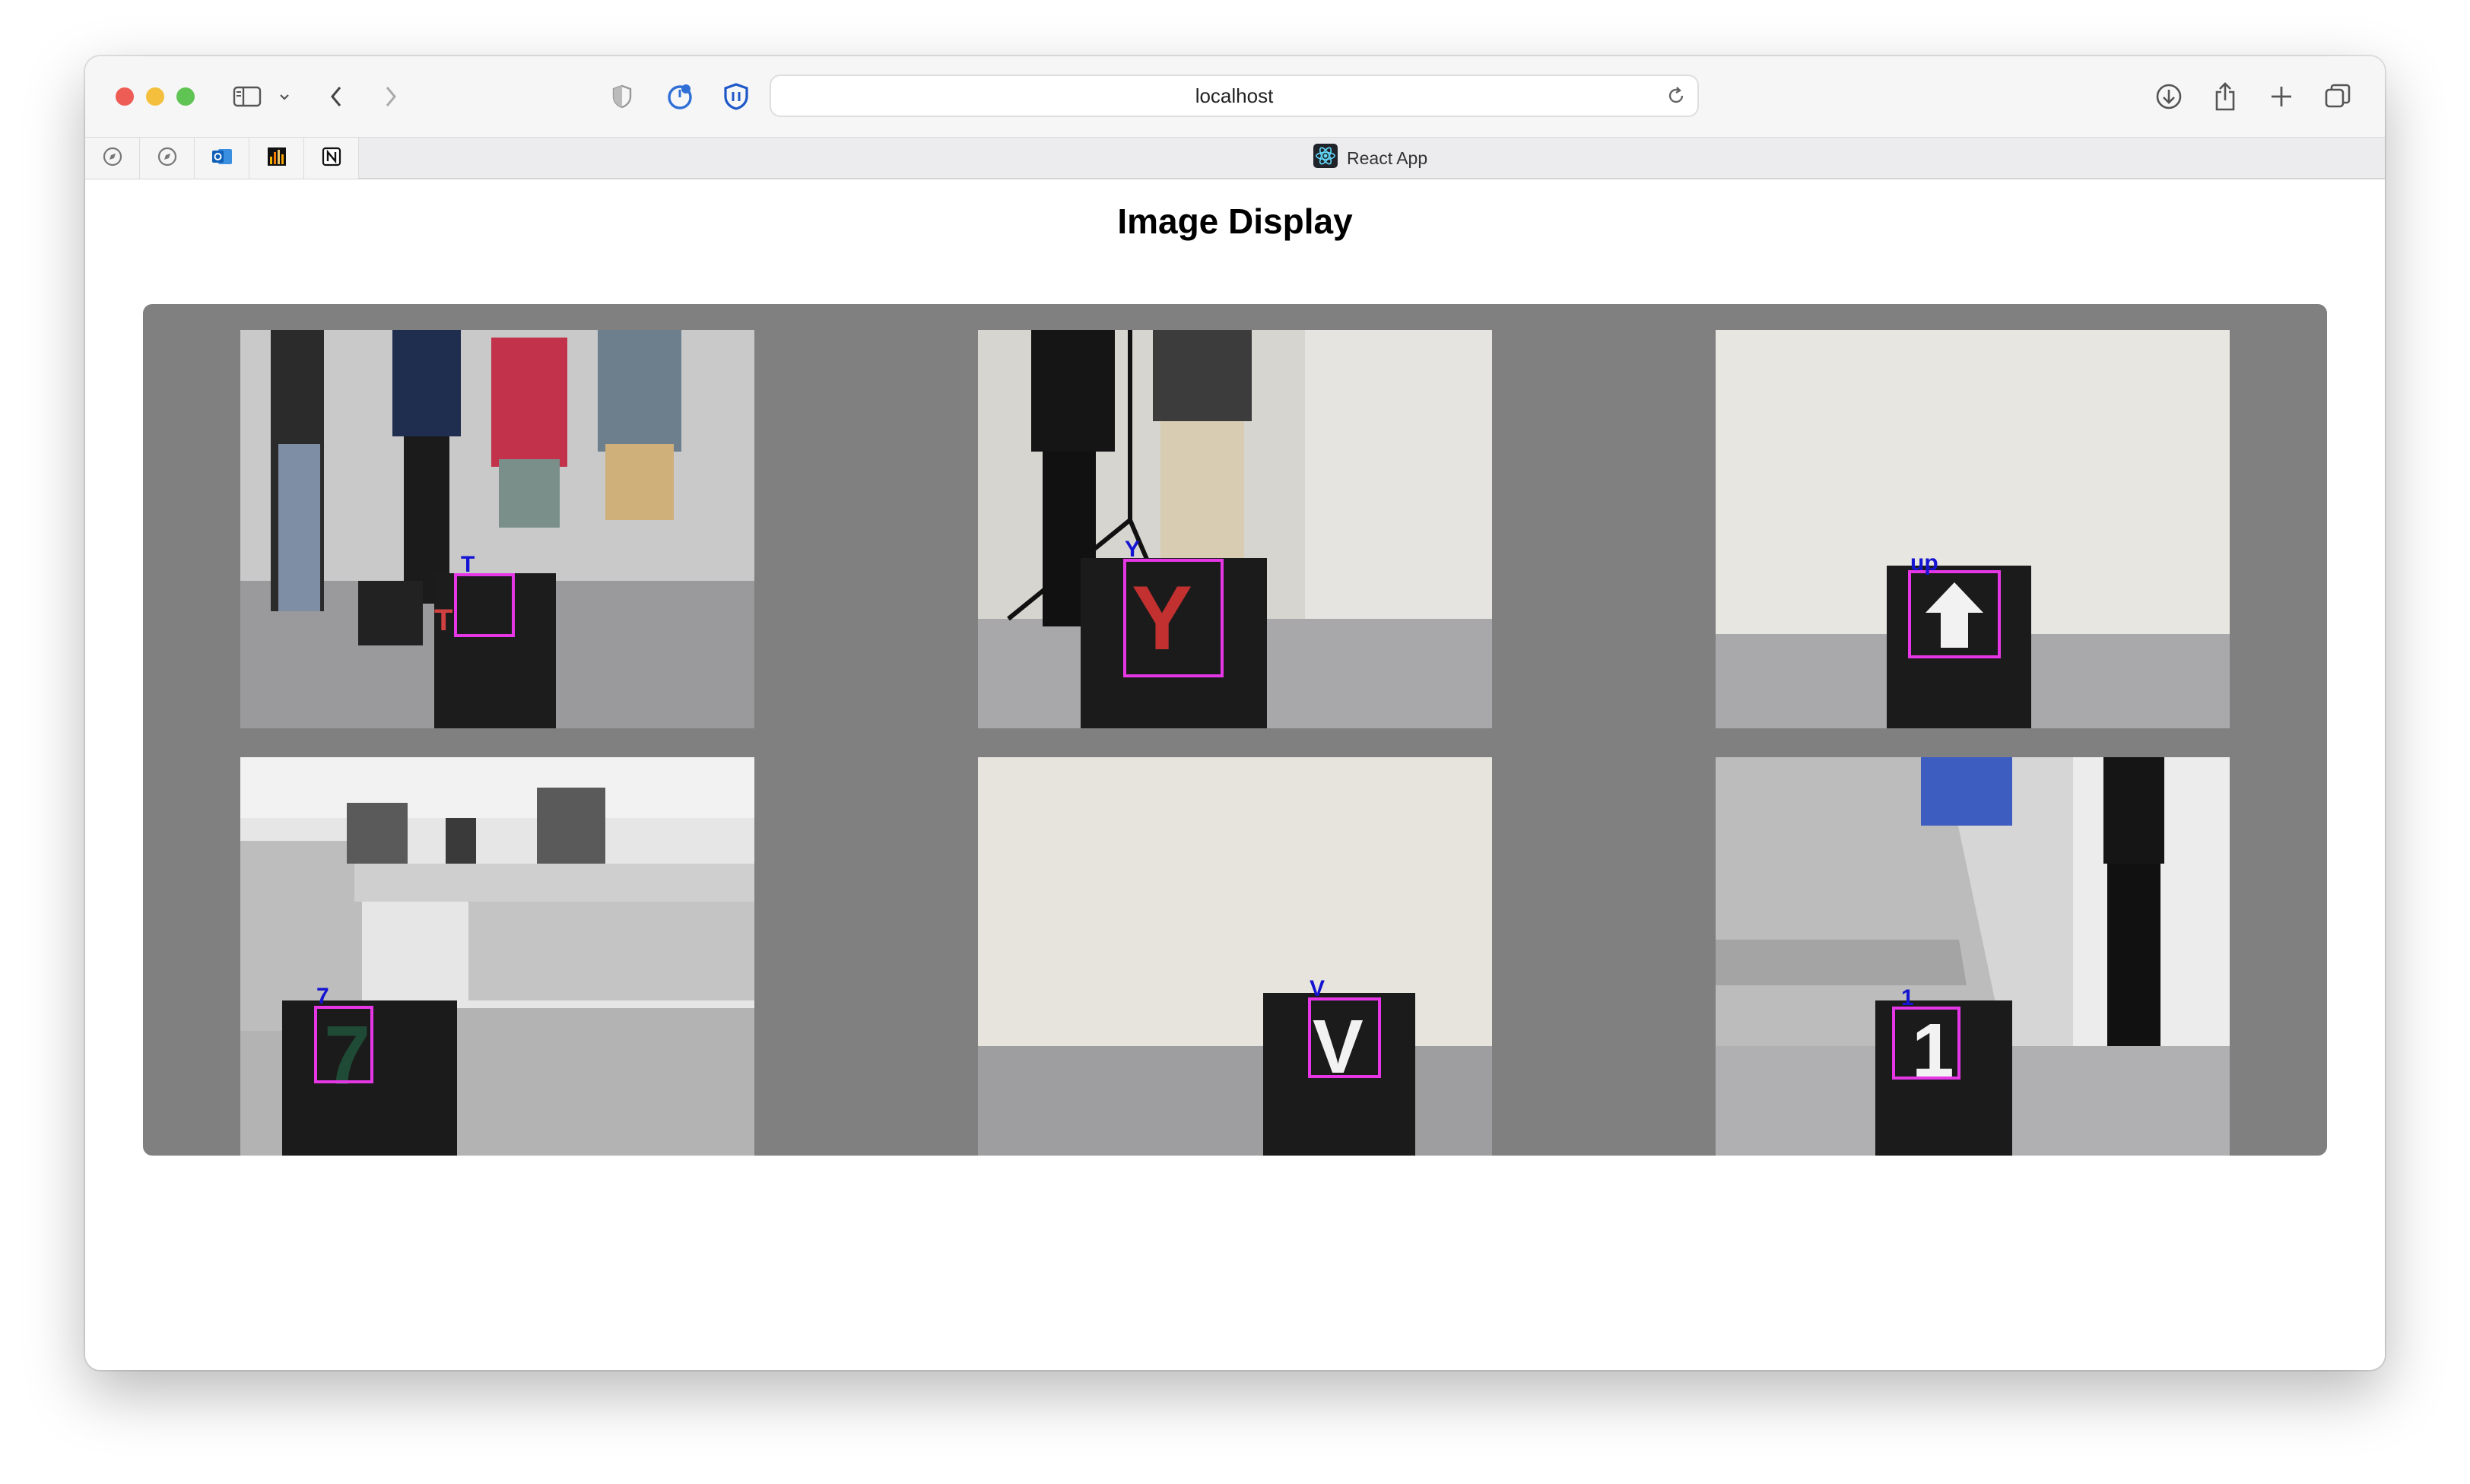 Image resolution: width=2470 pixels, height=1484 pixels. I want to click on pinned-tabs, so click(222, 158).